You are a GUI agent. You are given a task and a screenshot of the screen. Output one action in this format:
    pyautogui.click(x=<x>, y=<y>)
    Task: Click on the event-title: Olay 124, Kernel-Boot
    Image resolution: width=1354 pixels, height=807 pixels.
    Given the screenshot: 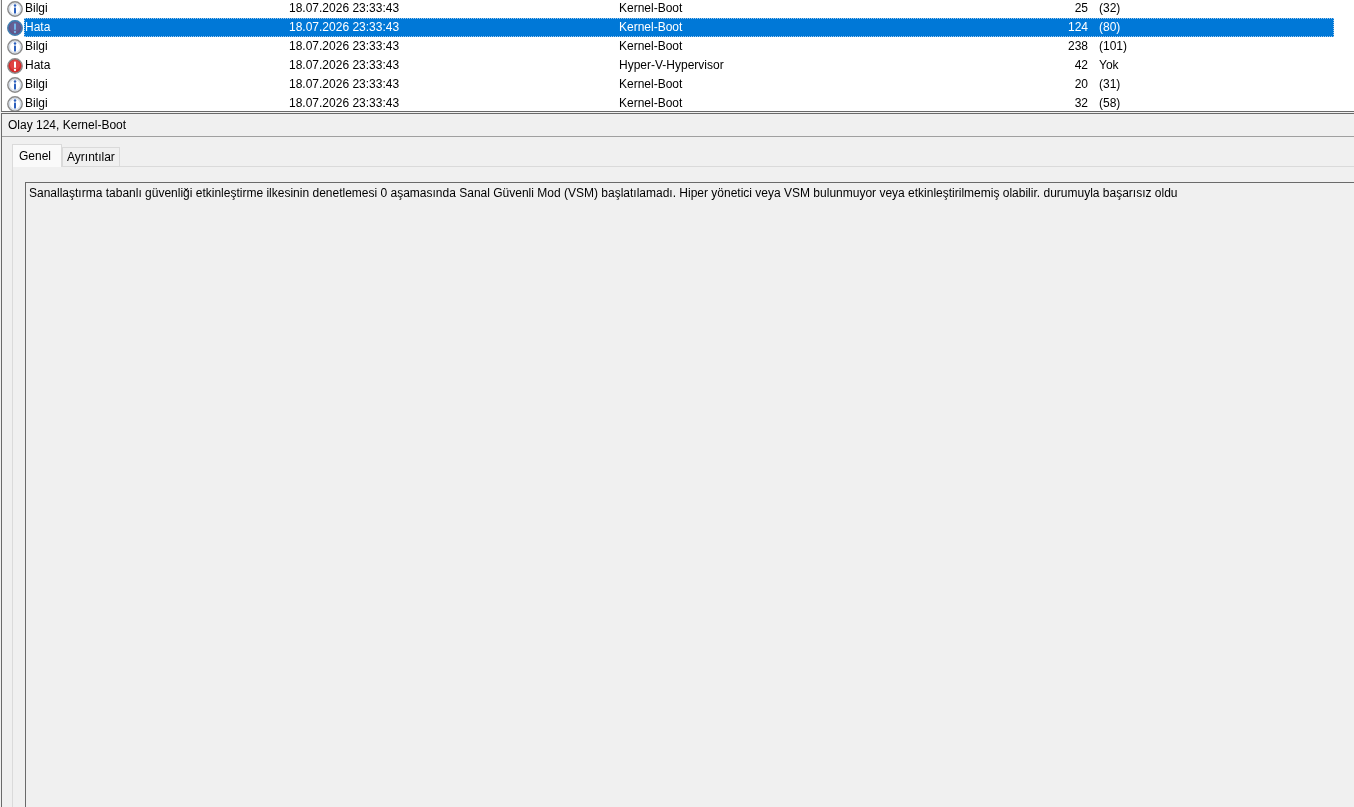 What is the action you would take?
    pyautogui.click(x=67, y=125)
    